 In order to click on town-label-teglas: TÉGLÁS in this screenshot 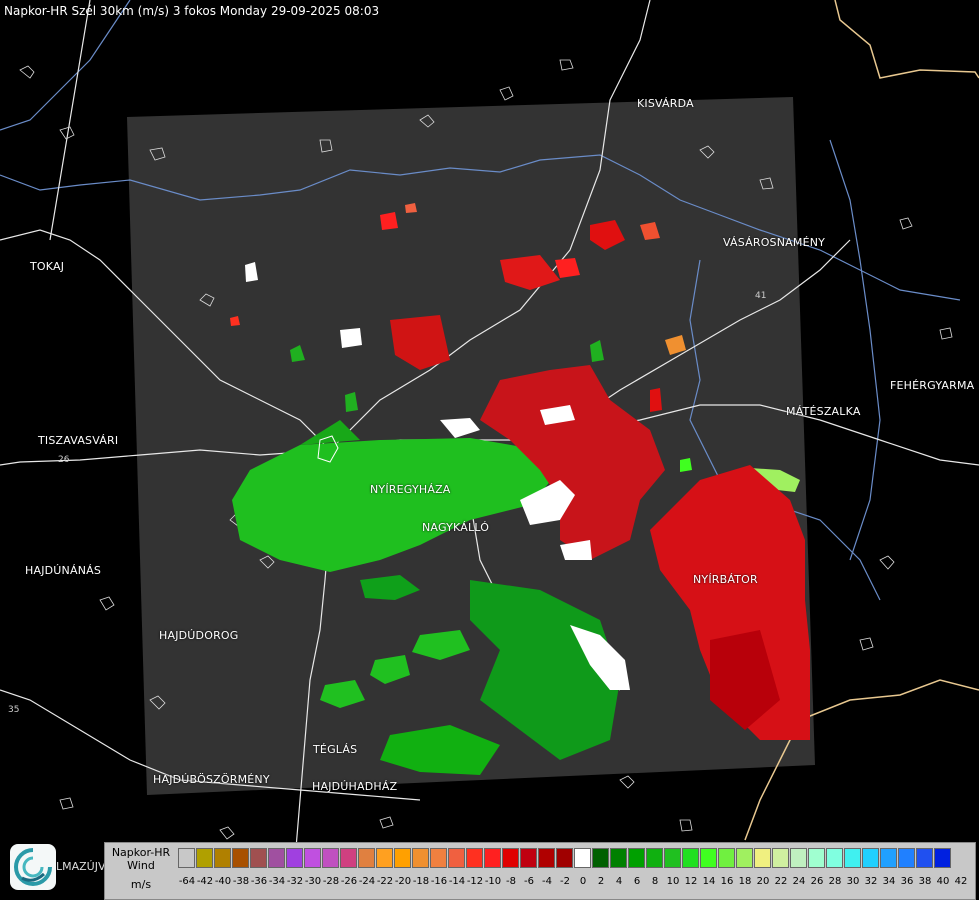, I will do `click(335, 749)`.